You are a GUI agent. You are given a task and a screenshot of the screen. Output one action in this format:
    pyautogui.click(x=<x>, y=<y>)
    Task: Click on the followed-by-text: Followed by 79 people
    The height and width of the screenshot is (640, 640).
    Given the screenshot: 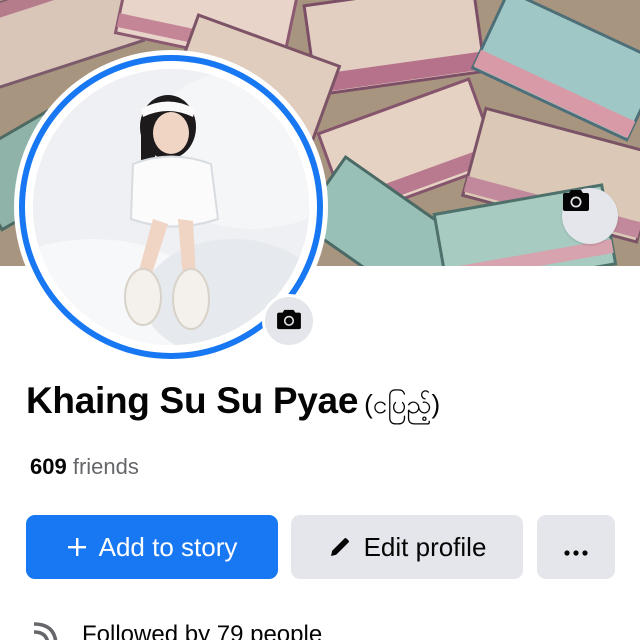 What is the action you would take?
    pyautogui.click(x=202, y=630)
    